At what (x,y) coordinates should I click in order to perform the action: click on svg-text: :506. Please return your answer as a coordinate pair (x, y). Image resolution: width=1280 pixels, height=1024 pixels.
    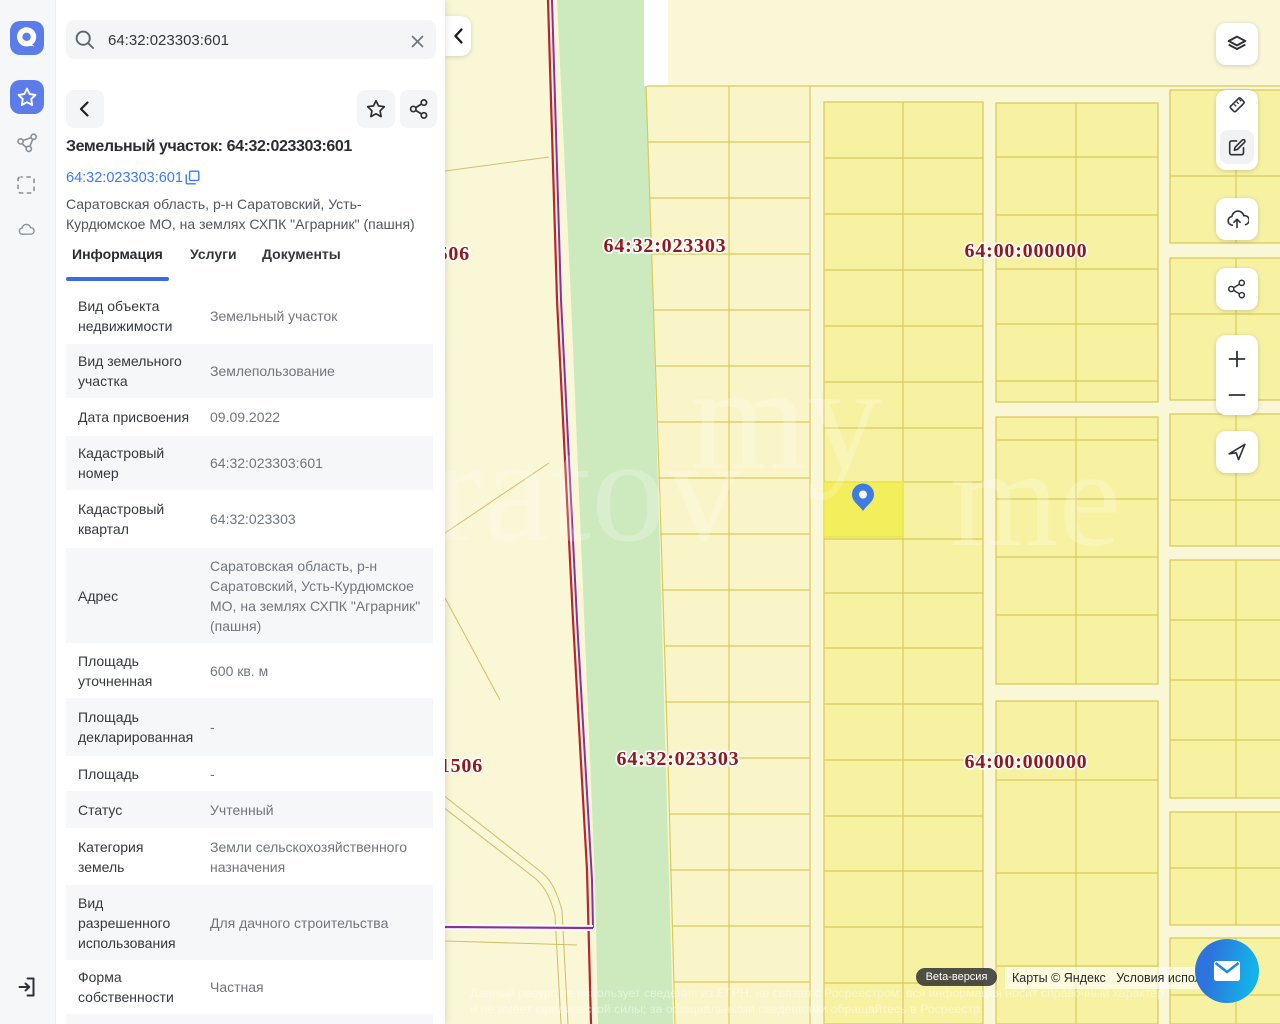
    Looking at the image, I should click on (457, 254).